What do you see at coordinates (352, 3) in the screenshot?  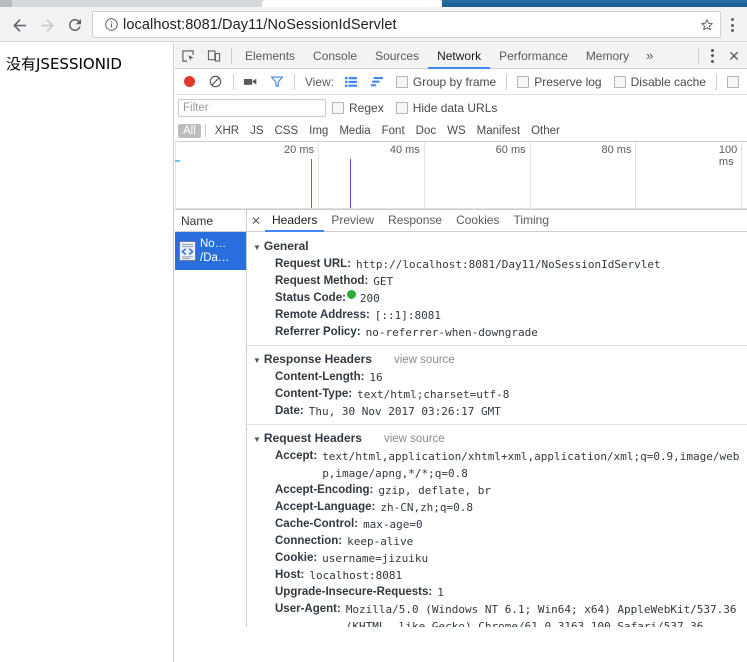 I see `browser-tab-active` at bounding box center [352, 3].